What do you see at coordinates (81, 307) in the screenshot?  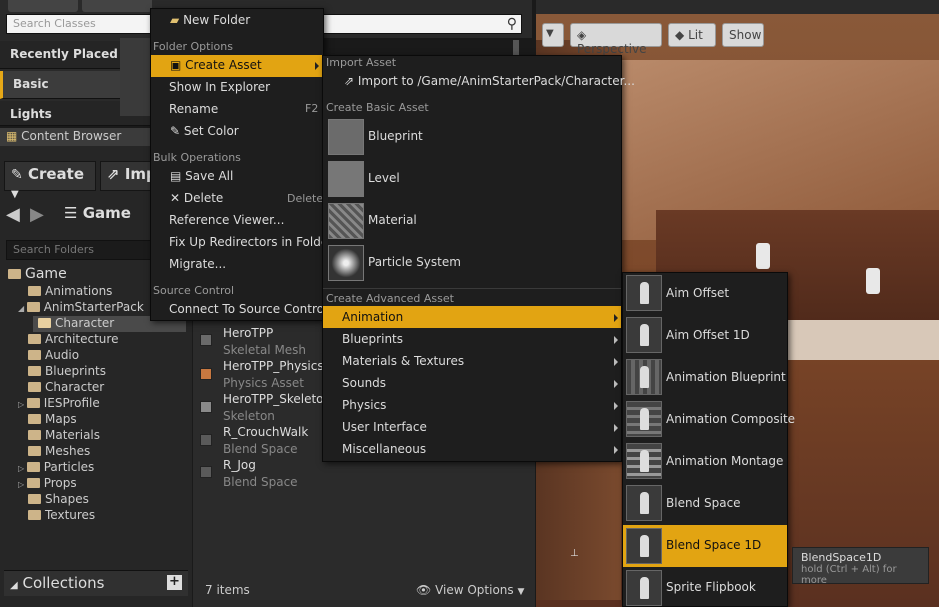 I see `tree-item-animstarterpack: ◢ AnimStarterPack` at bounding box center [81, 307].